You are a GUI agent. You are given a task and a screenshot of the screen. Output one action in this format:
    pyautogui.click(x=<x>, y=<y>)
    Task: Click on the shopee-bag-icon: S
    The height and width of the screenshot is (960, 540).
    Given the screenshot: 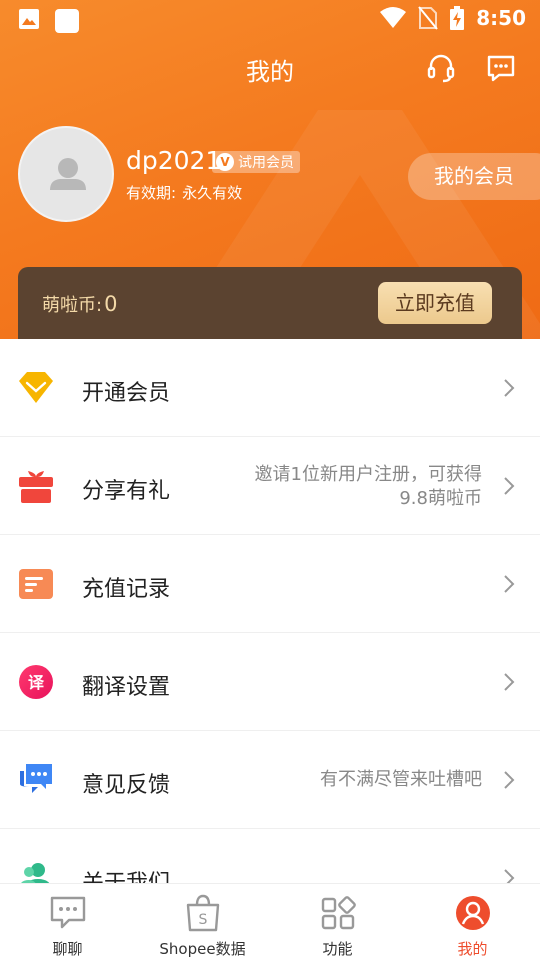 What is the action you would take?
    pyautogui.click(x=202, y=913)
    